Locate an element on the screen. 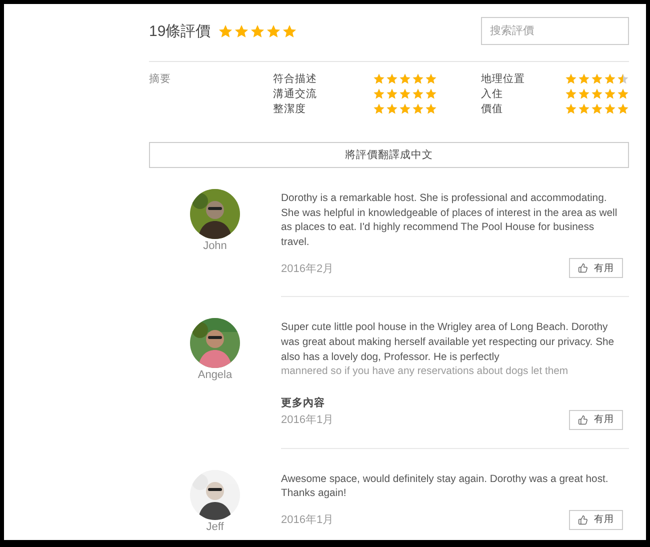 Image resolution: width=650 pixels, height=547 pixels. summary-label: 摘要 is located at coordinates (160, 79).